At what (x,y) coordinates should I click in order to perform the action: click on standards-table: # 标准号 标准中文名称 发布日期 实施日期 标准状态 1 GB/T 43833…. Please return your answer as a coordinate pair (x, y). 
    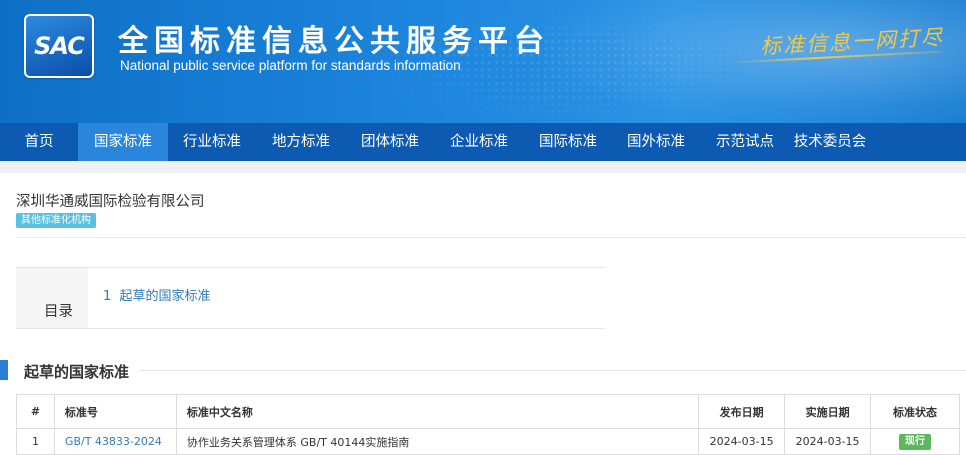
    Looking at the image, I should click on (488, 424).